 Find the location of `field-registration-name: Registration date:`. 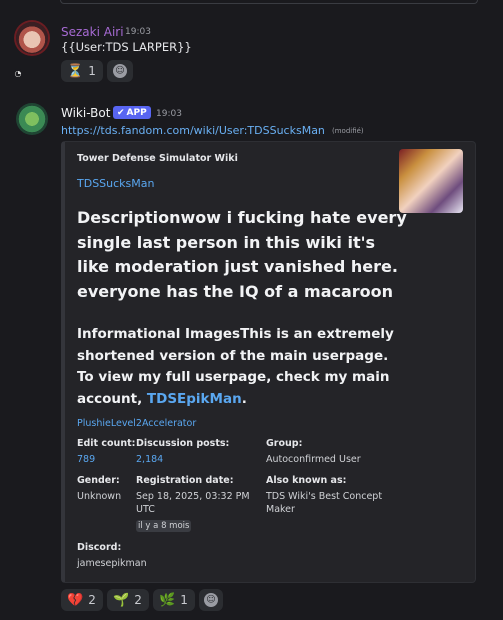

field-registration-name: Registration date: is located at coordinates (185, 480).